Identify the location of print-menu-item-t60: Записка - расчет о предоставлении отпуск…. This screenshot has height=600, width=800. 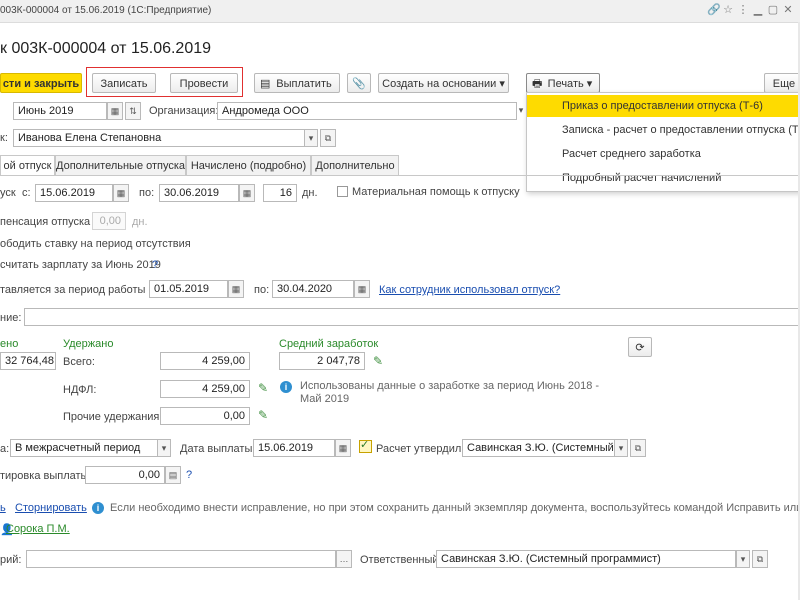
(663, 130).